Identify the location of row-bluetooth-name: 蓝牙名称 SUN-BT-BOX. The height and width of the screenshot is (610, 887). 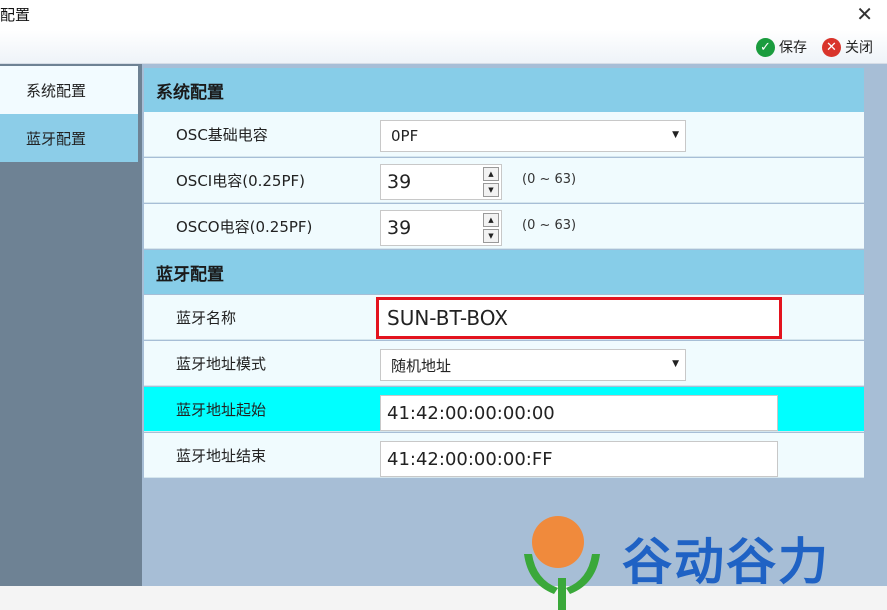
(504, 317).